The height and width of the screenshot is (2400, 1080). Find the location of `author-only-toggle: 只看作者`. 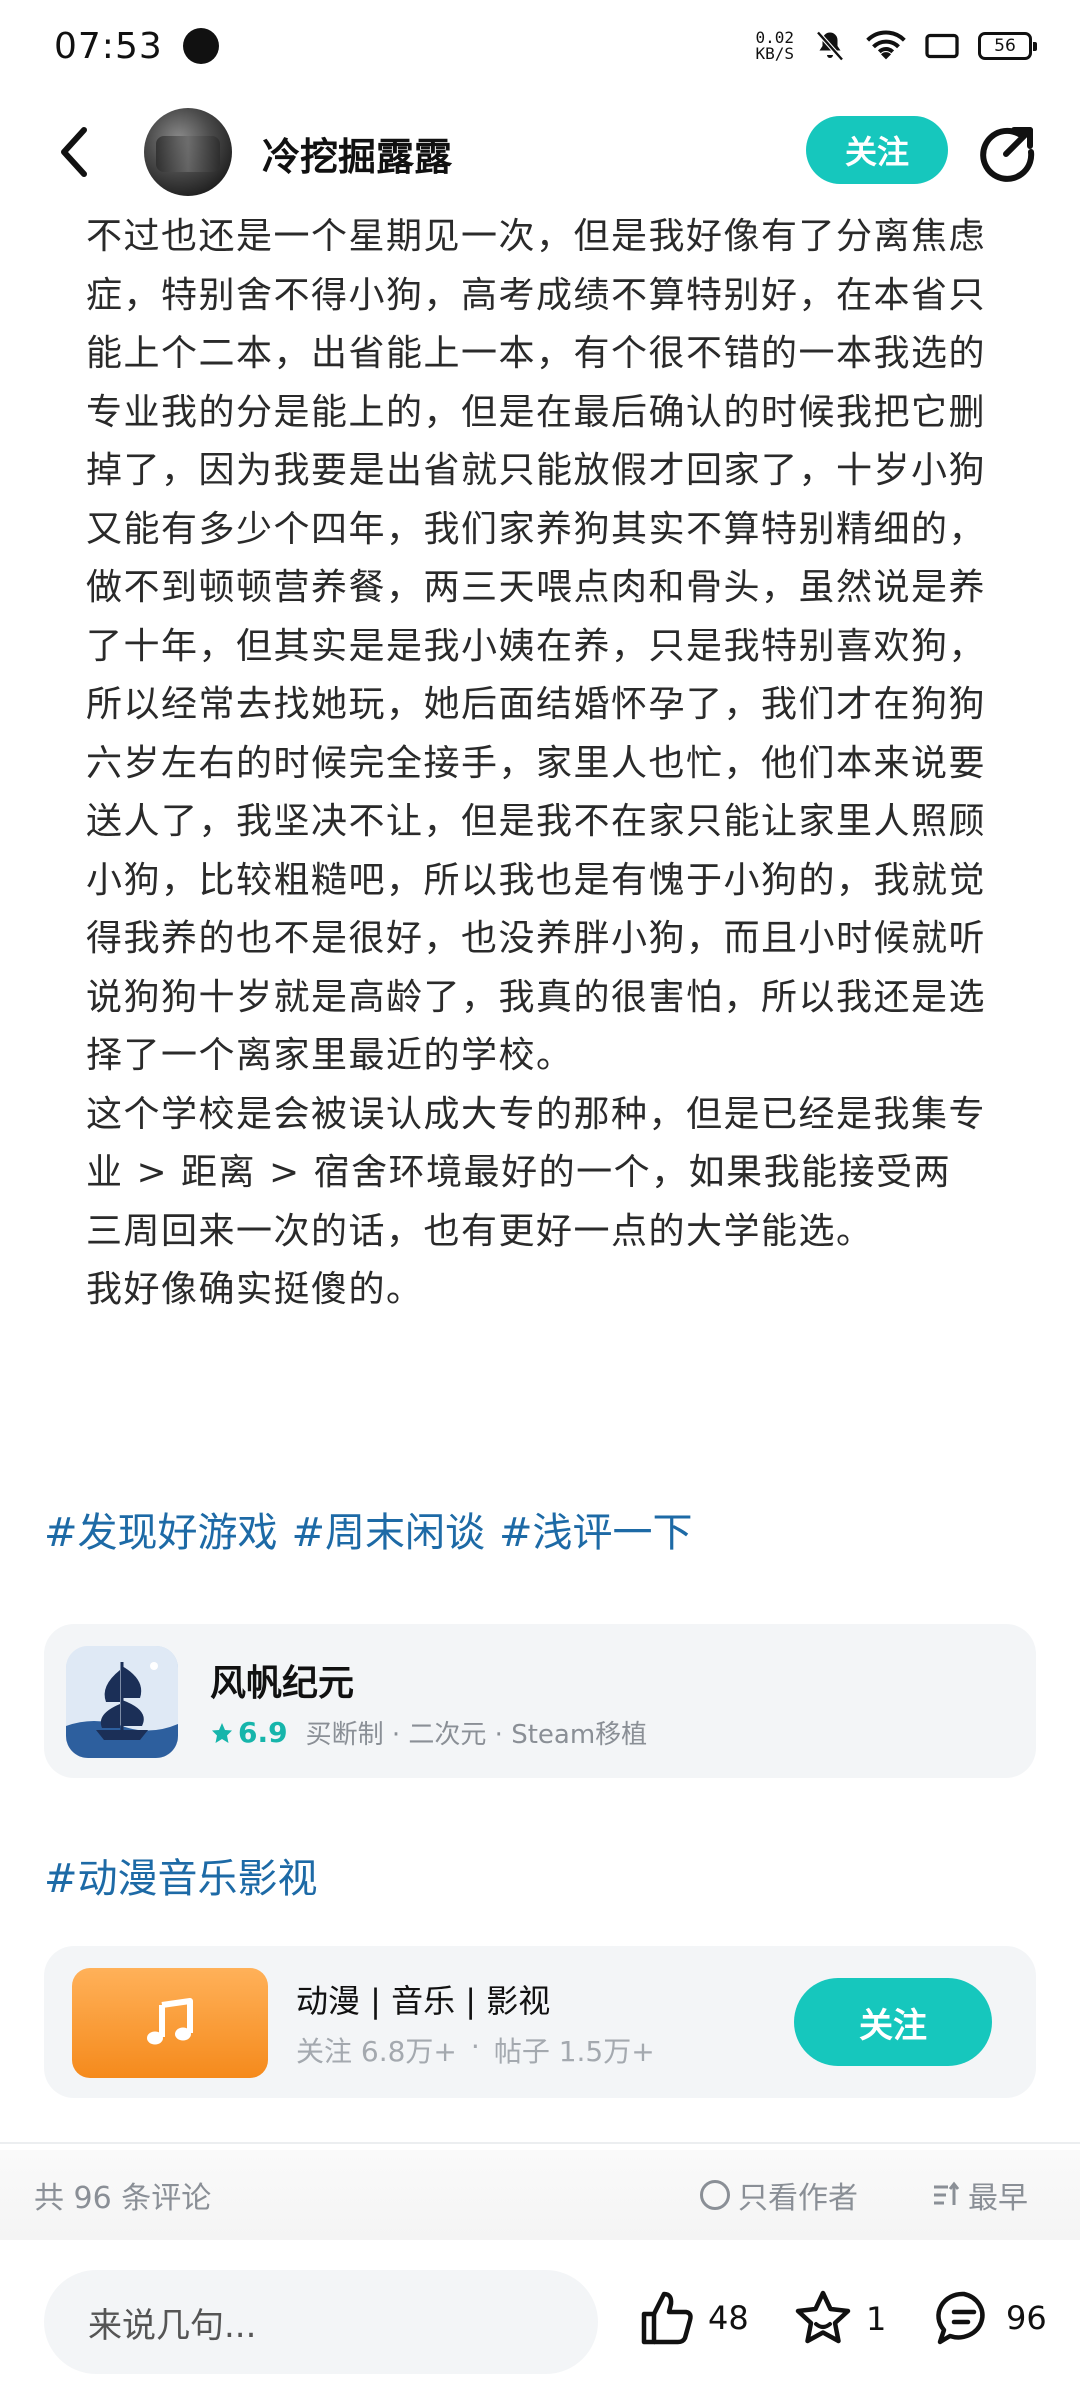

author-only-toggle: 只看作者 is located at coordinates (779, 2195).